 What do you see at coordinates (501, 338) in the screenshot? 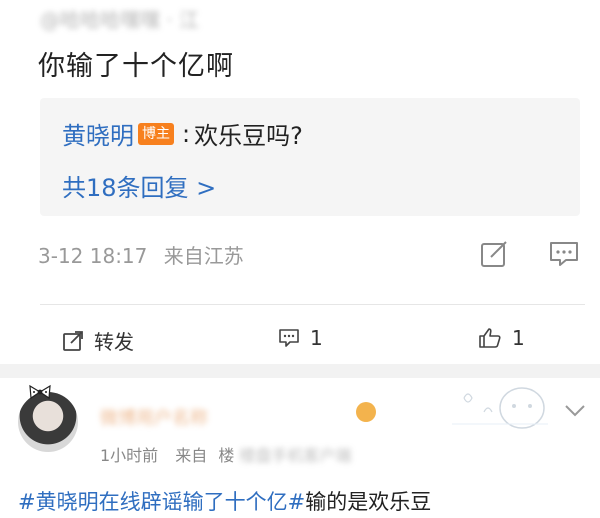
I see `like-button: 1` at bounding box center [501, 338].